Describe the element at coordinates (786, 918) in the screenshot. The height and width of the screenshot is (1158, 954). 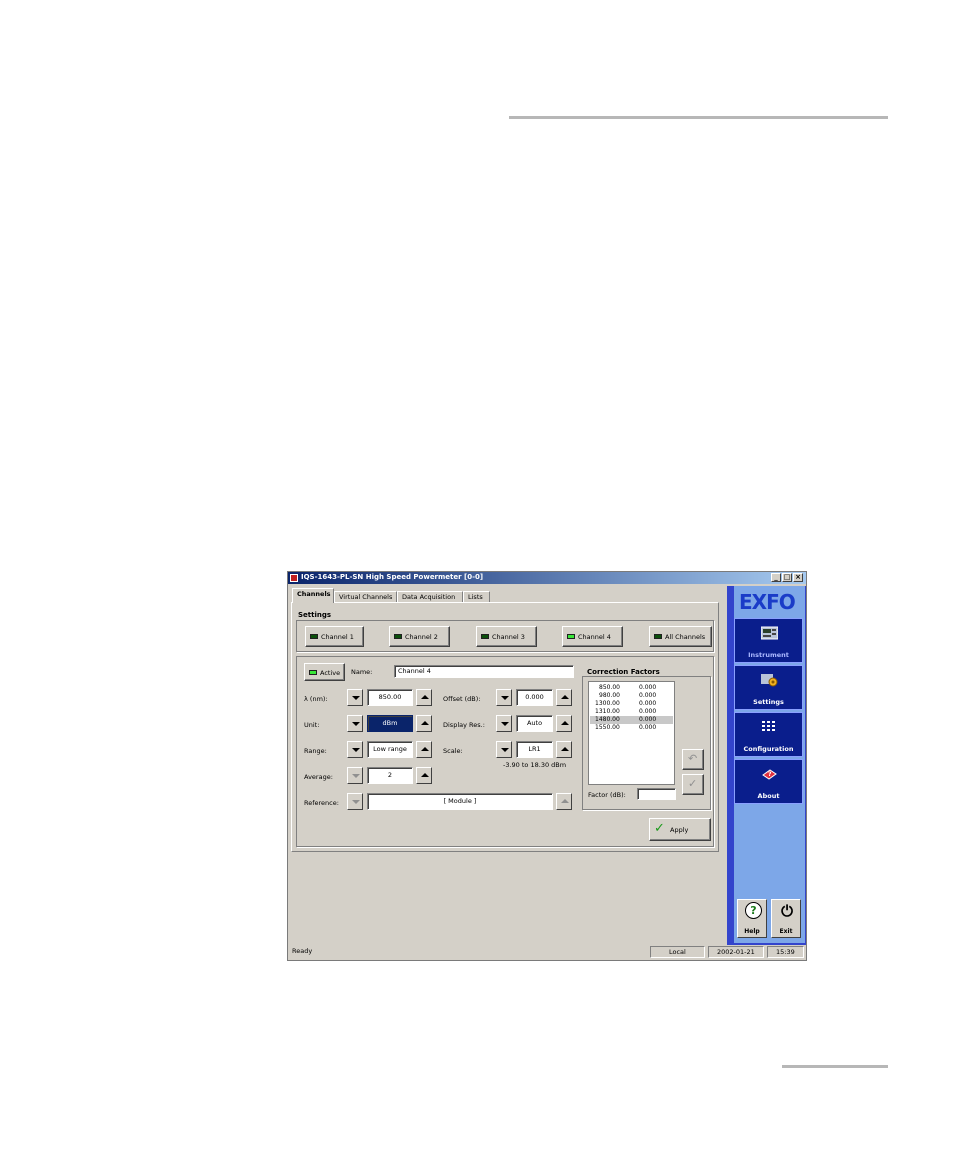
I see `exit-button: ⏻ Exit` at that location.